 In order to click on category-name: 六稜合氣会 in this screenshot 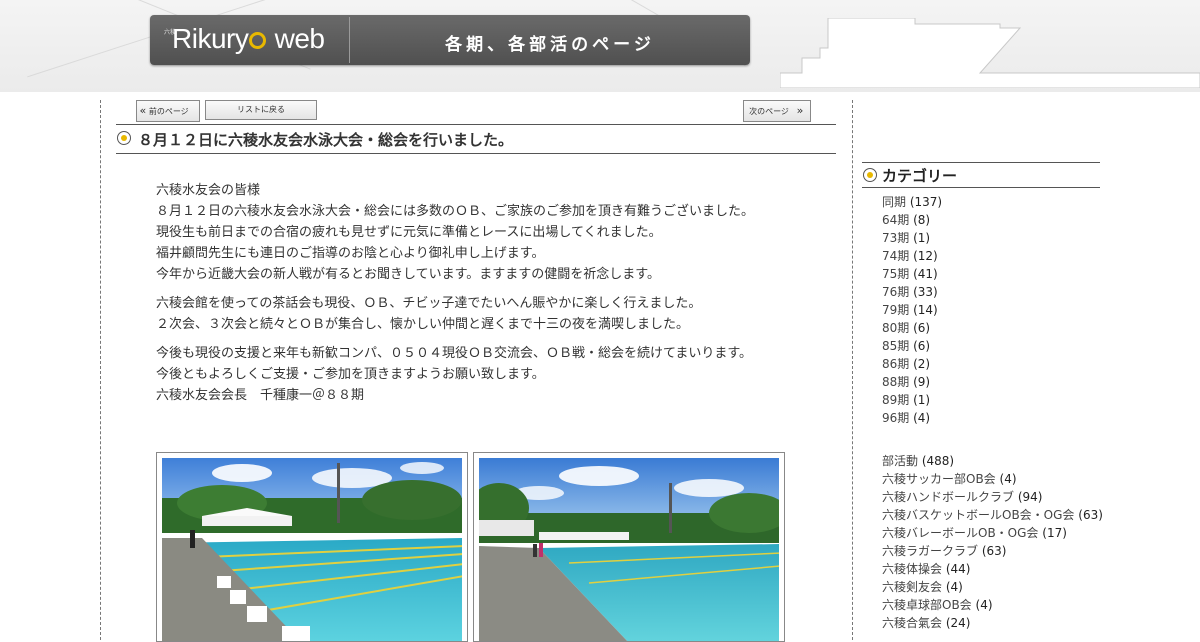, I will do `click(912, 623)`.